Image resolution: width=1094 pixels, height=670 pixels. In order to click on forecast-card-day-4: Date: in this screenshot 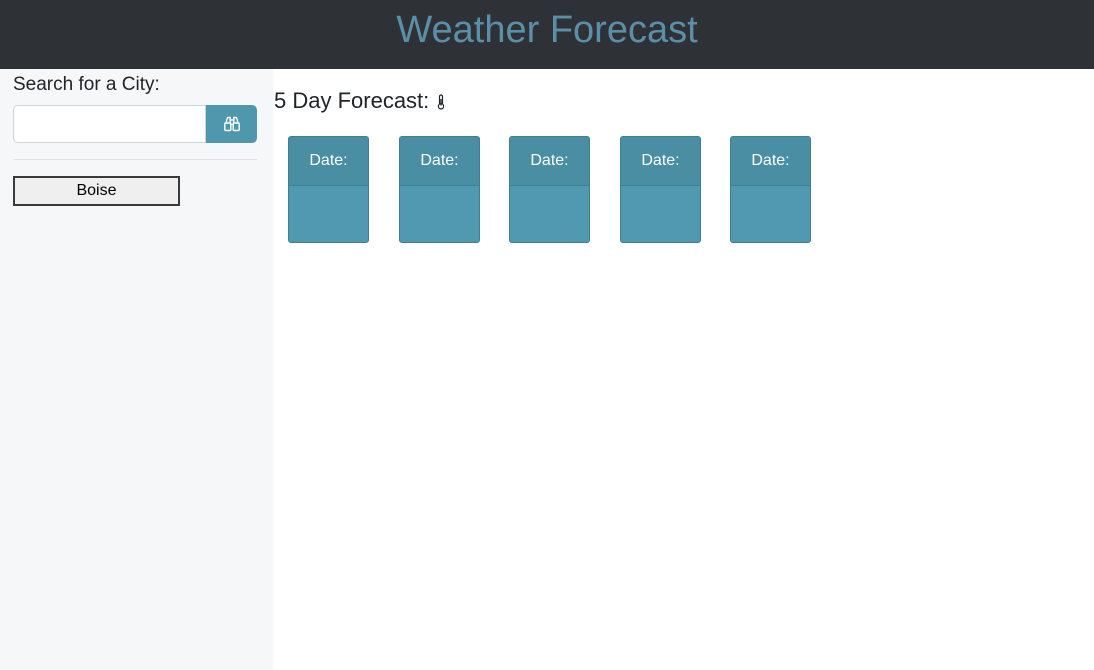, I will do `click(660, 189)`.